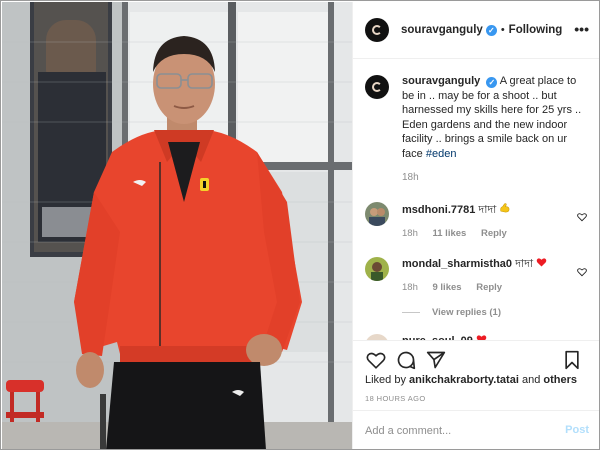 This screenshot has width=600, height=450. I want to click on author-avatar, so click(377, 30).